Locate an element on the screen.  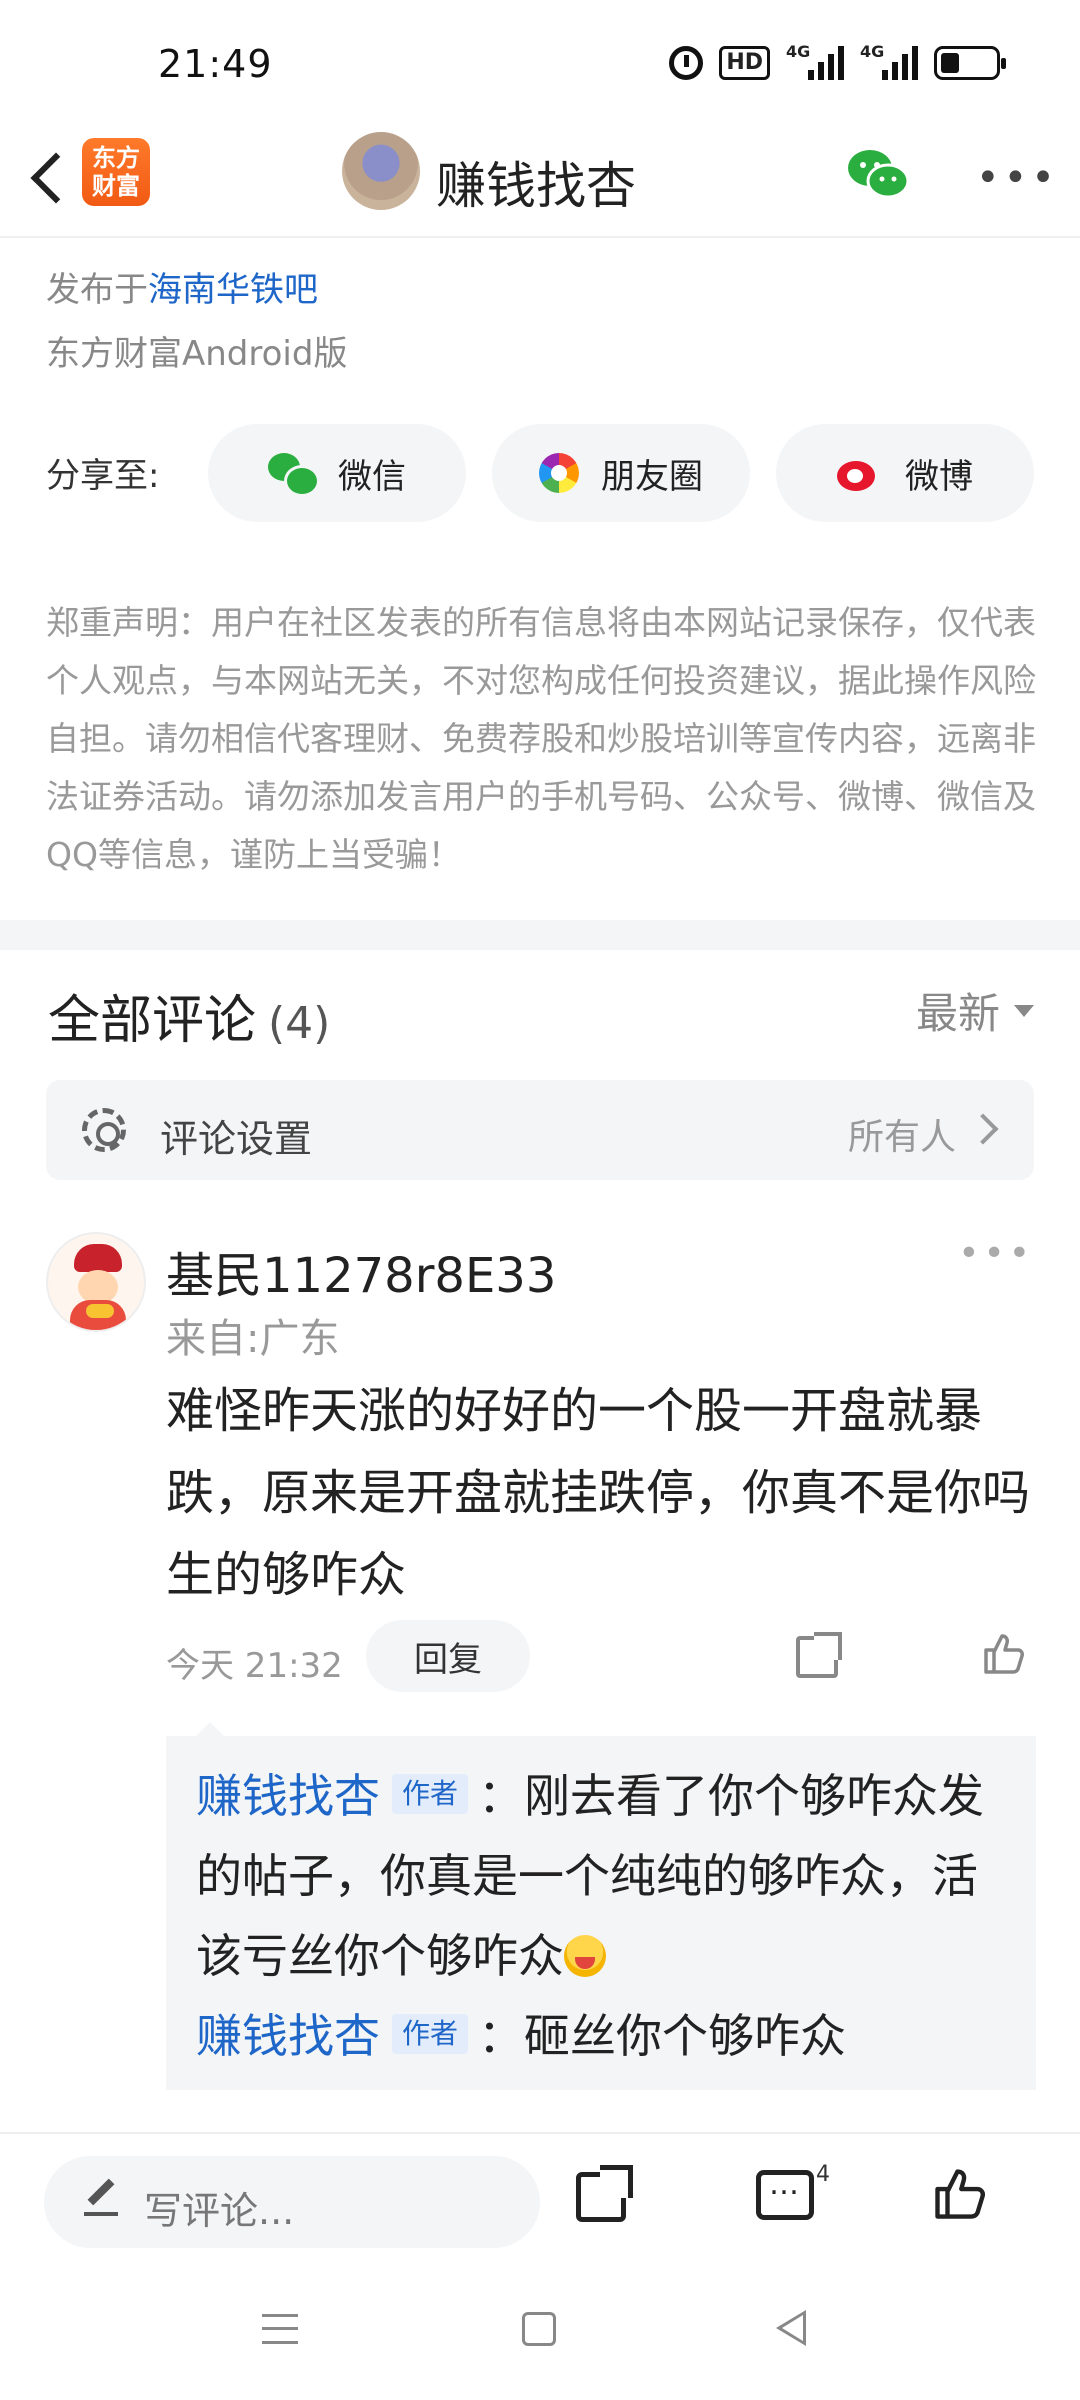
bottom-bar: 写评论... … 4 is located at coordinates (540, 2200).